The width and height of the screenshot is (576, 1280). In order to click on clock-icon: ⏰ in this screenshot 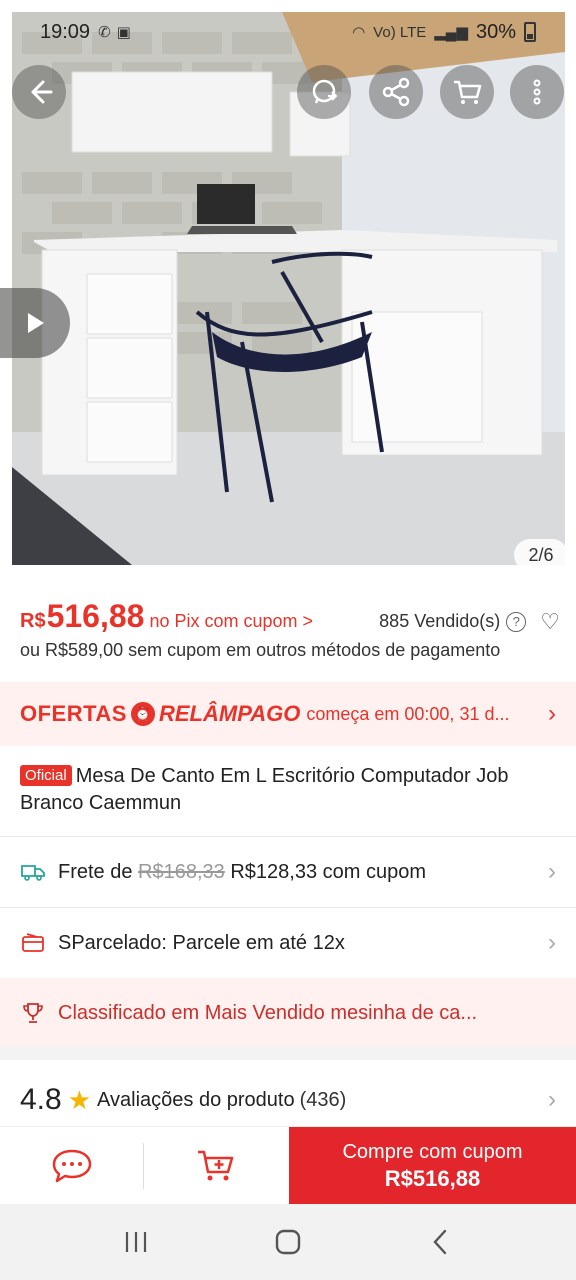, I will do `click(142, 714)`.